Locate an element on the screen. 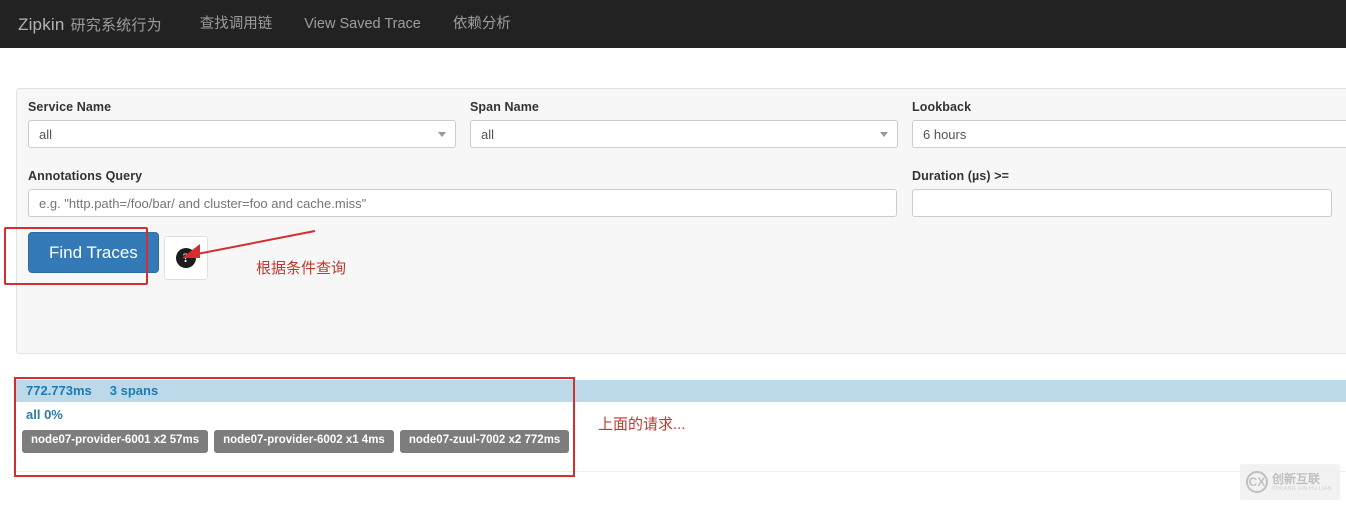 Image resolution: width=1346 pixels, height=508 pixels. navbar: Zipkin 研究系统行为 查找调用链 View Saved Trace 依赖分析 is located at coordinates (673, 24).